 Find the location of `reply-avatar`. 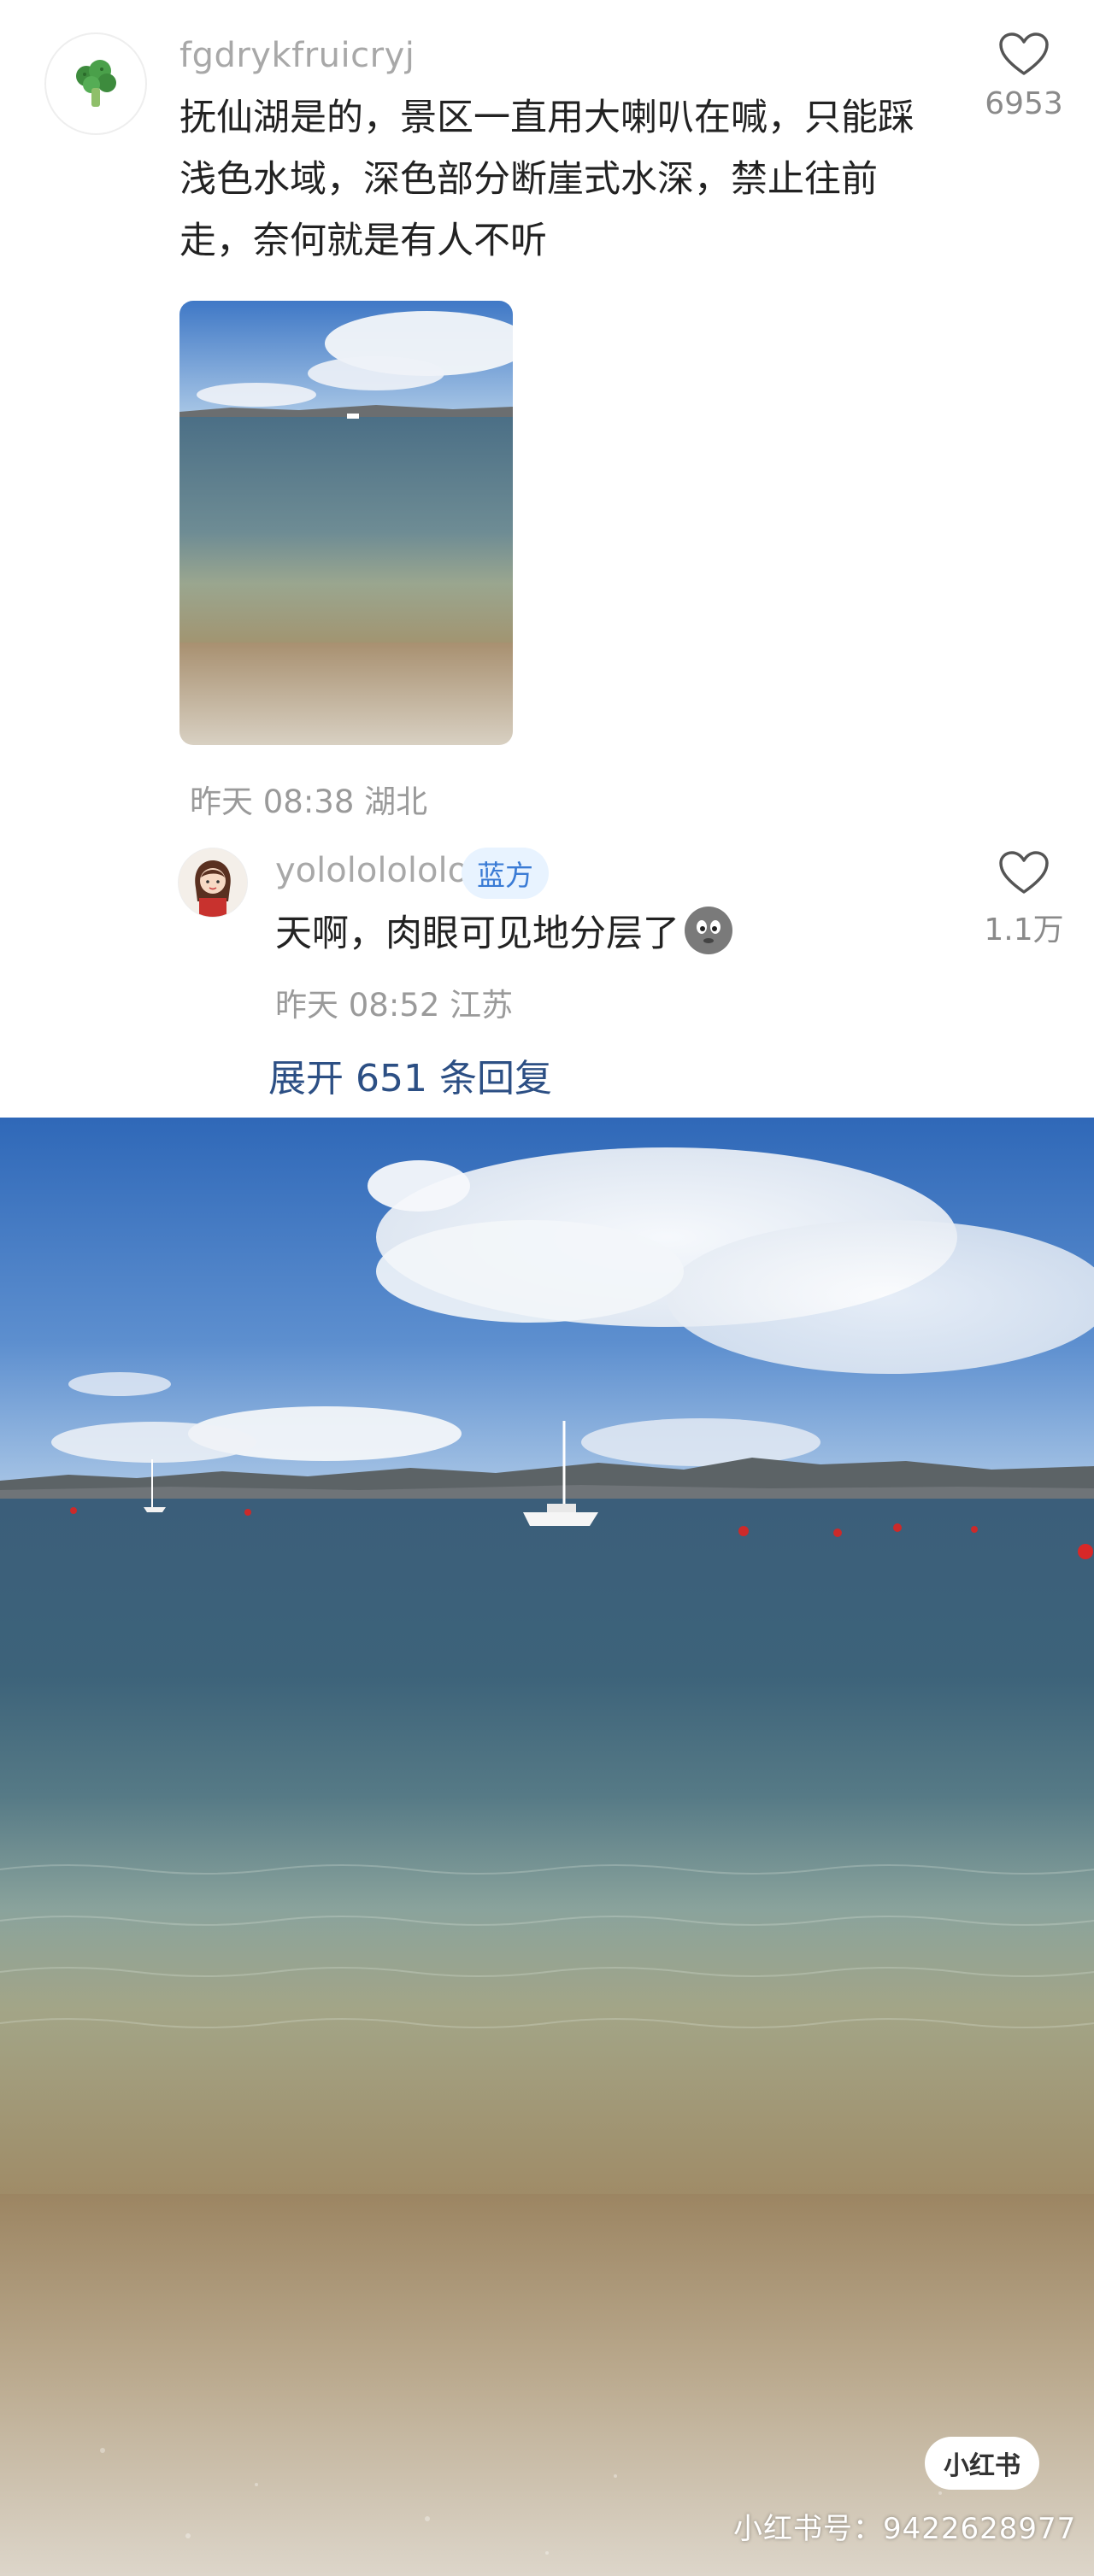

reply-avatar is located at coordinates (213, 883).